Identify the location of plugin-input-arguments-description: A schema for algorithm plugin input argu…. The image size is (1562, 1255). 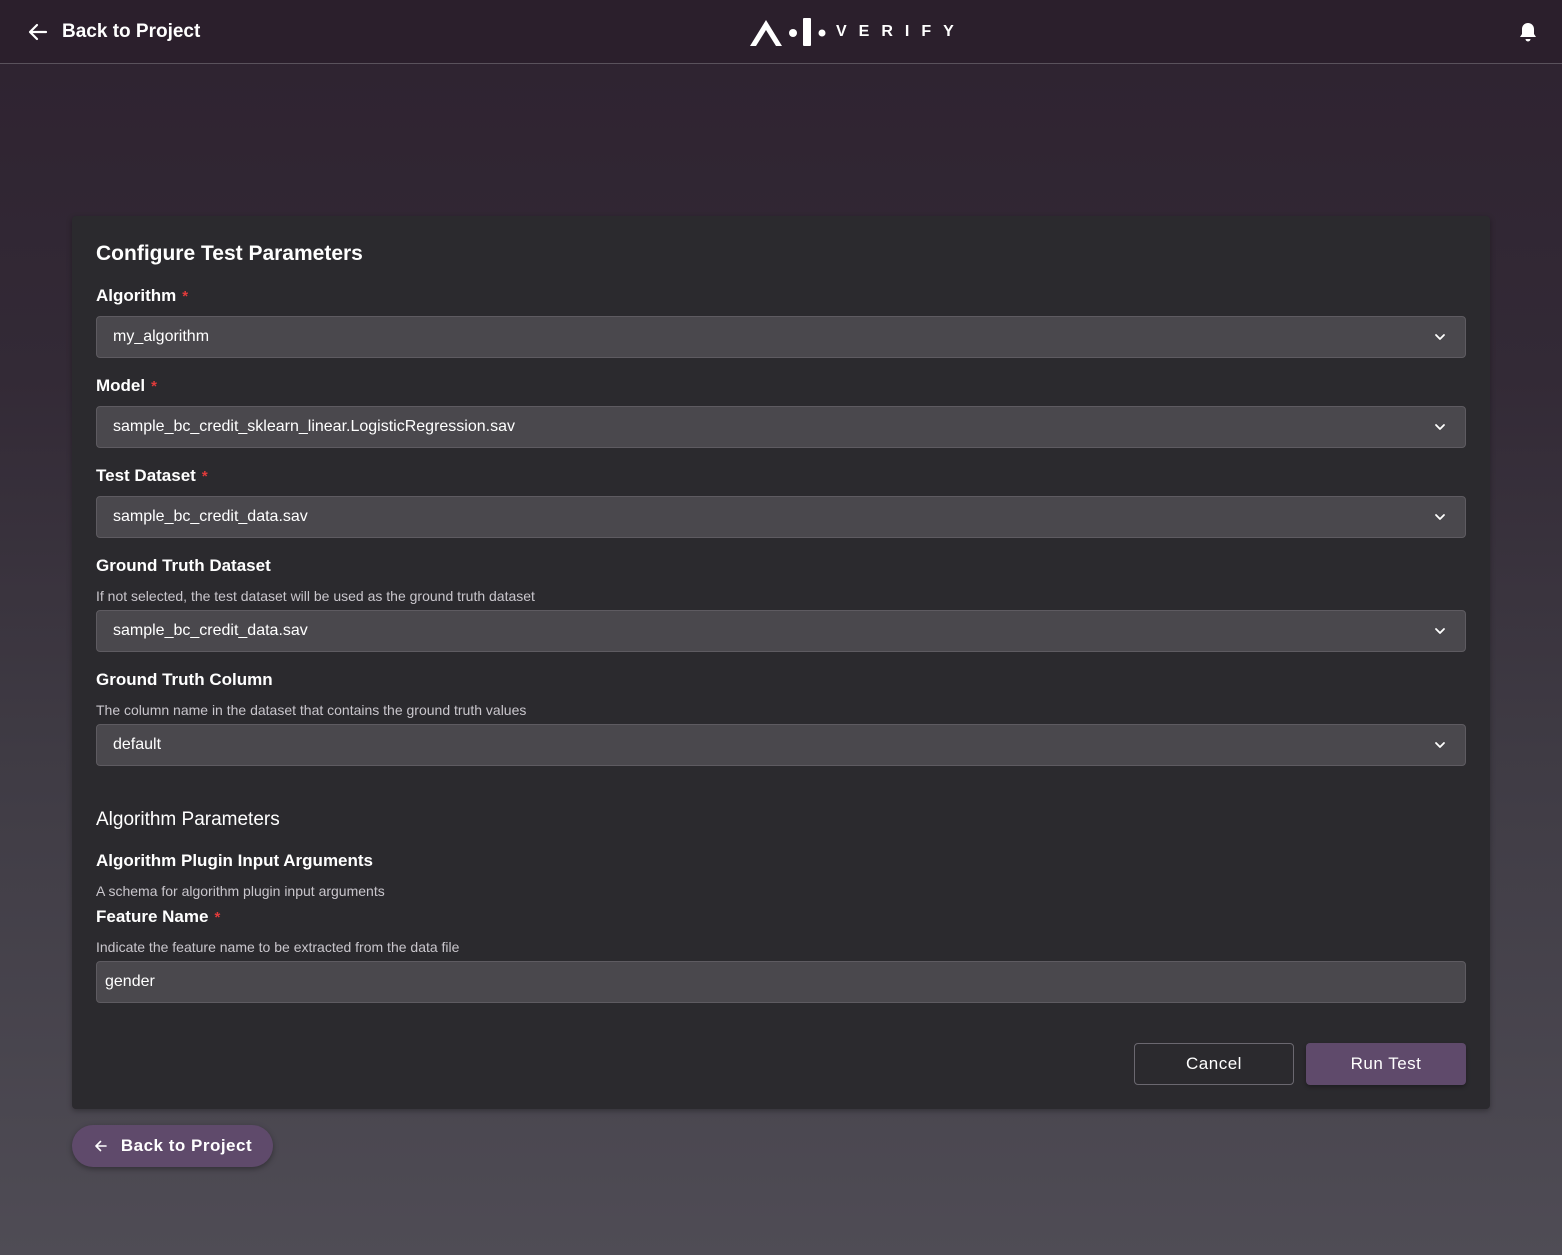
(240, 891).